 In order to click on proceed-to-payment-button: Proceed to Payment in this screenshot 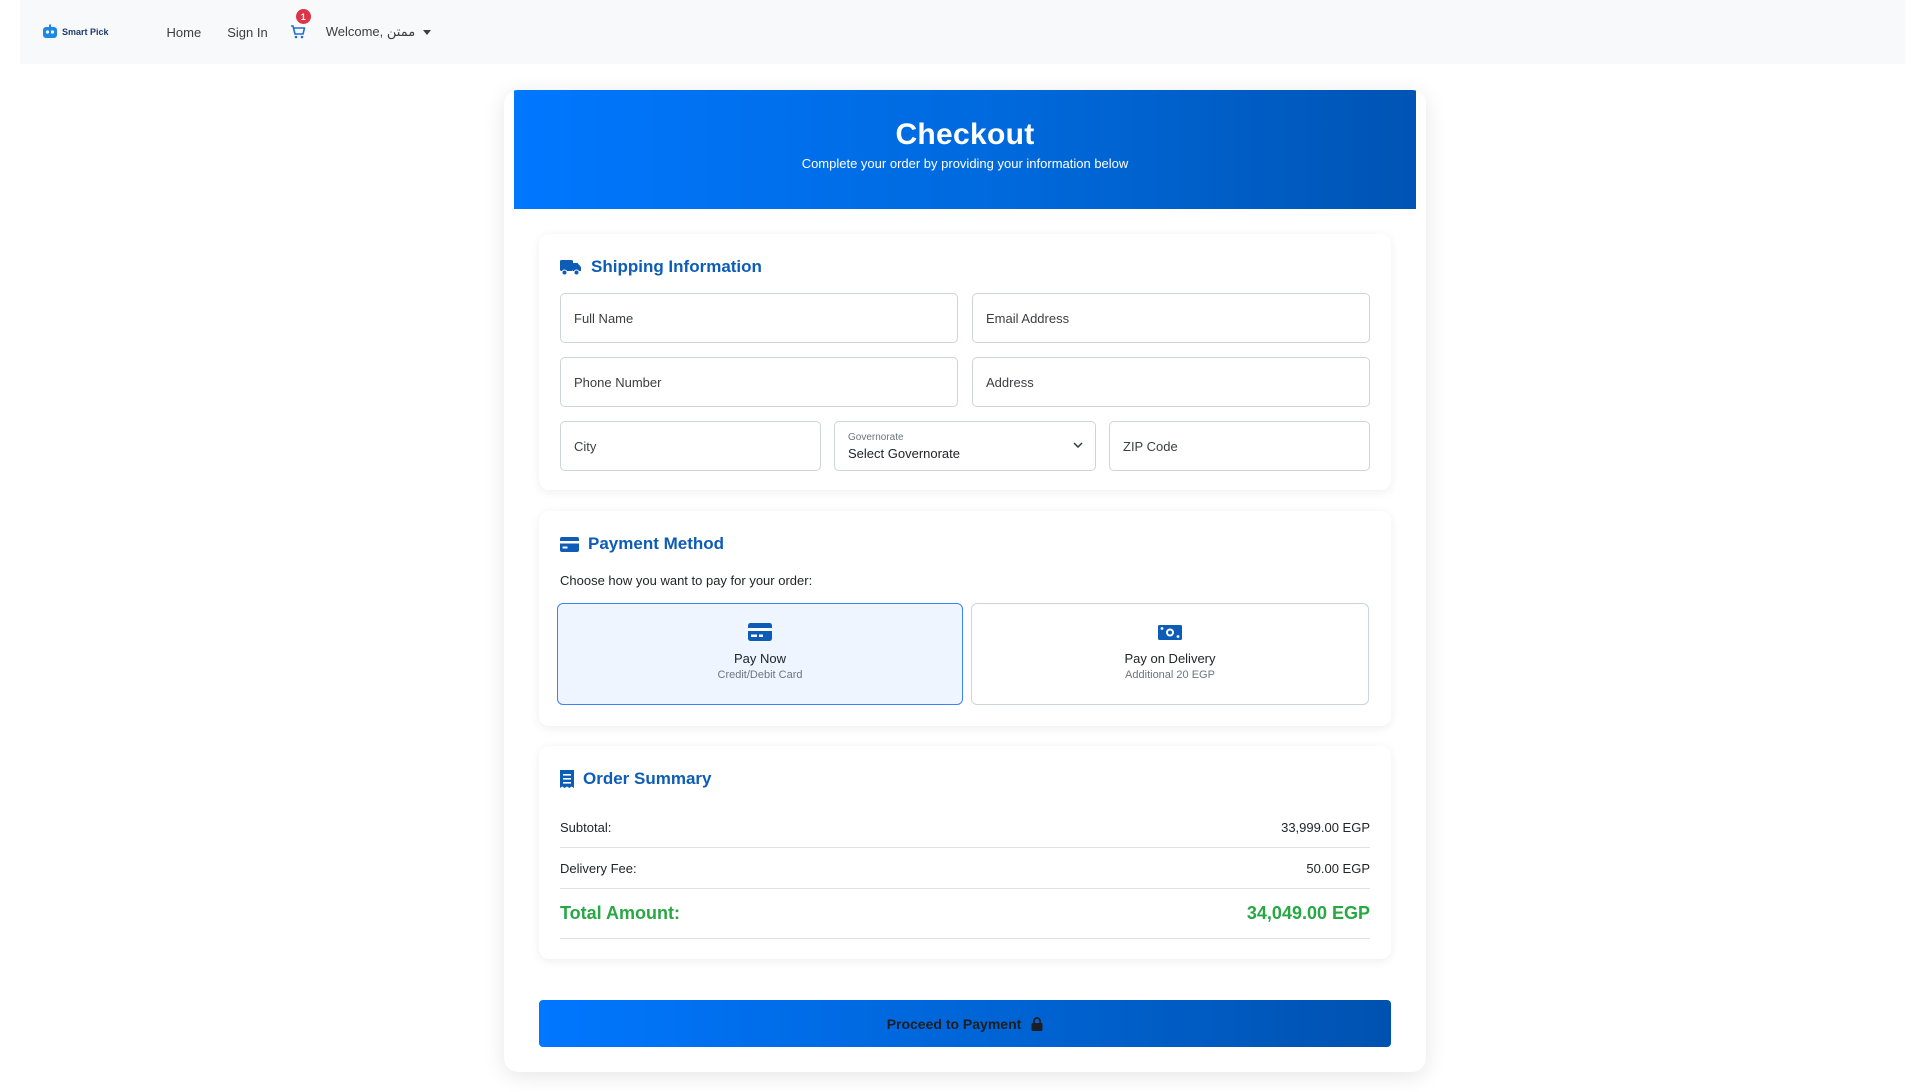, I will do `click(965, 1023)`.